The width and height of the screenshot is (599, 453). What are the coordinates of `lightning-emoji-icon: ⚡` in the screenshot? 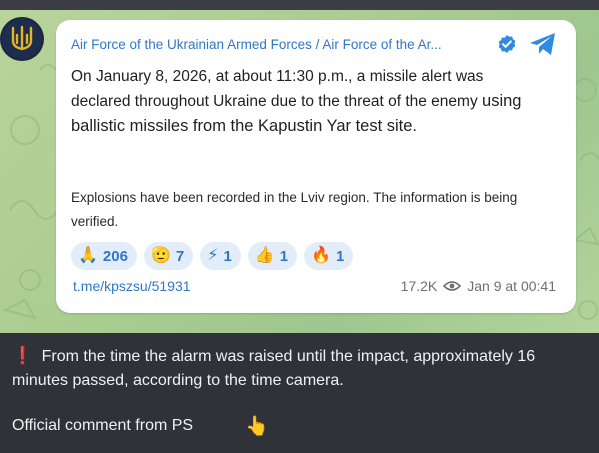 It's located at (213, 255).